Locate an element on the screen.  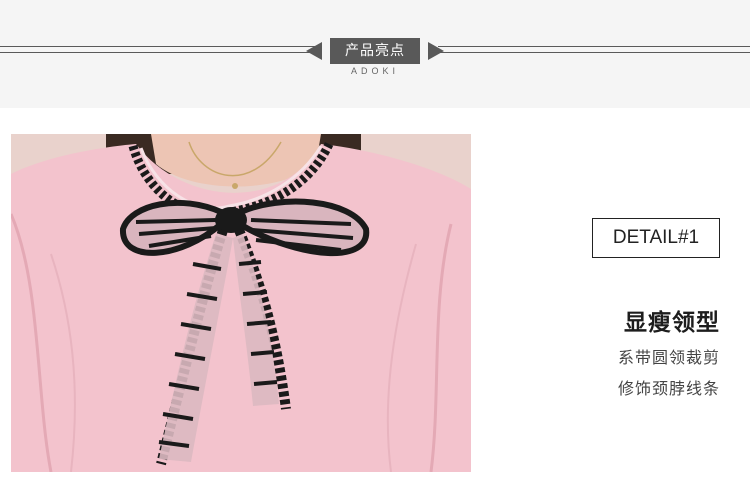
detail-tag: DETAIL#1 is located at coordinates (656, 238).